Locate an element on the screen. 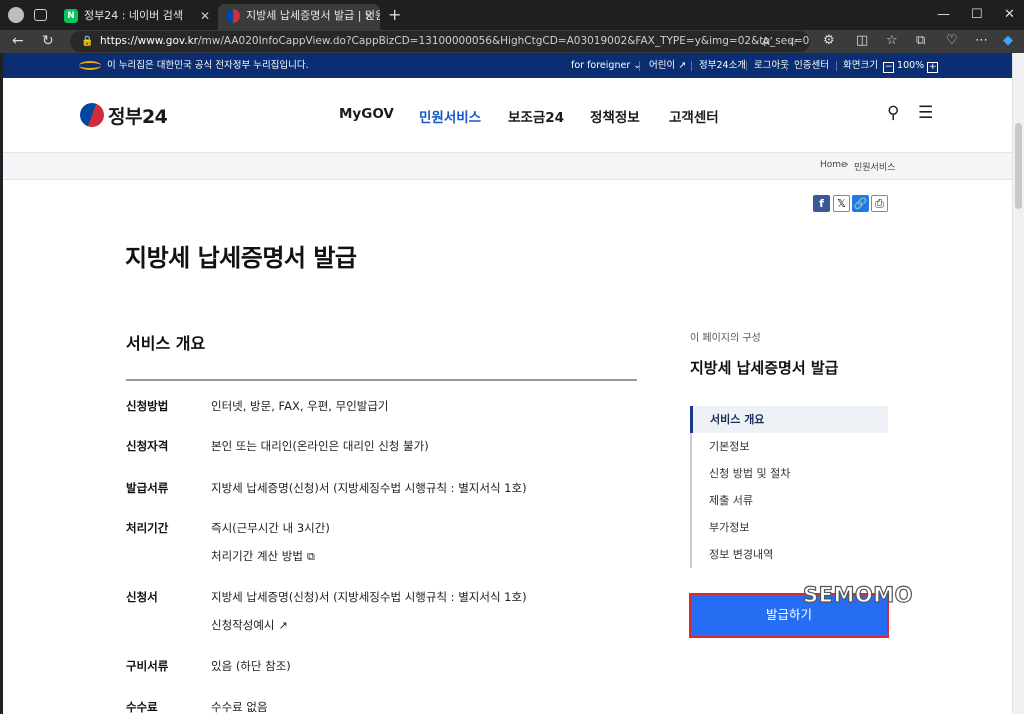  row-label-method: 신청방법 is located at coordinates (147, 406).